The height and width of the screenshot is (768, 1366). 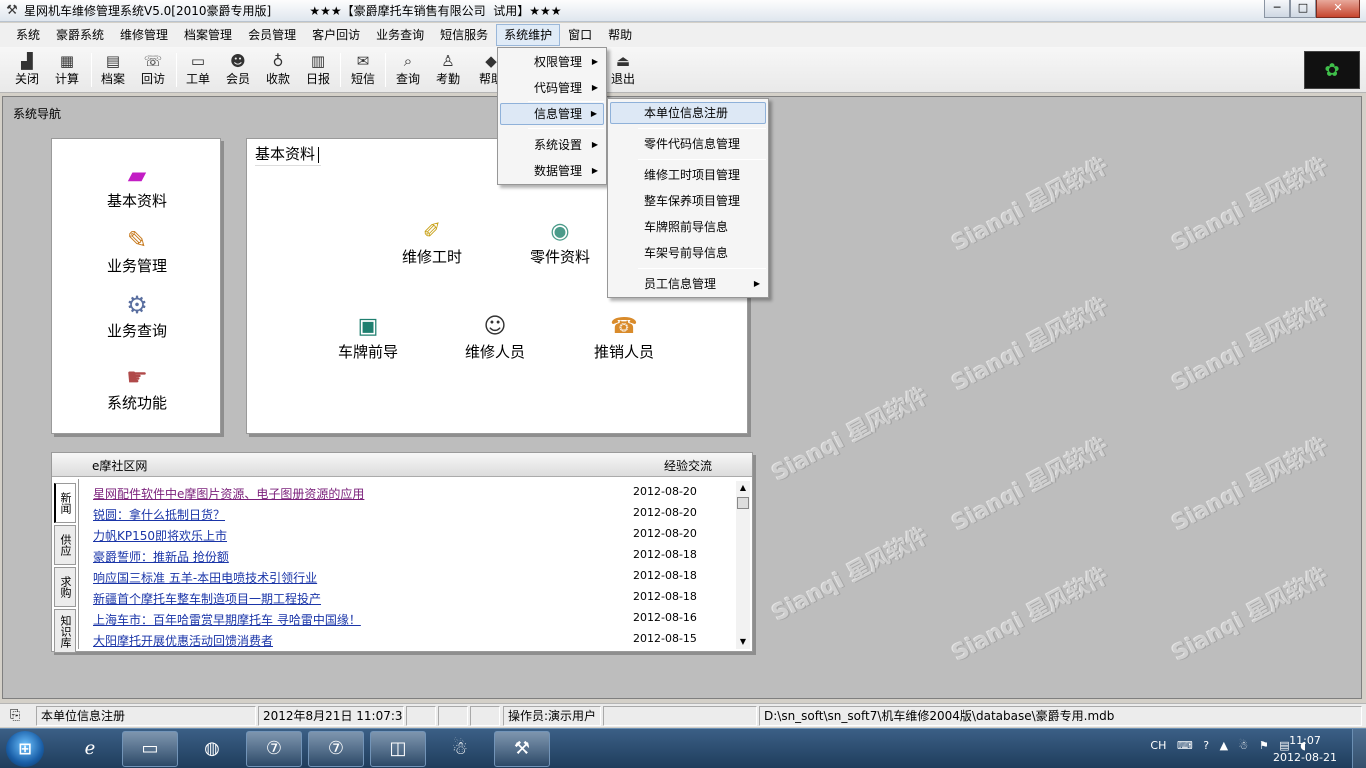 What do you see at coordinates (150, 749) in the screenshot?
I see `taskbar-explorer-icon: ▭` at bounding box center [150, 749].